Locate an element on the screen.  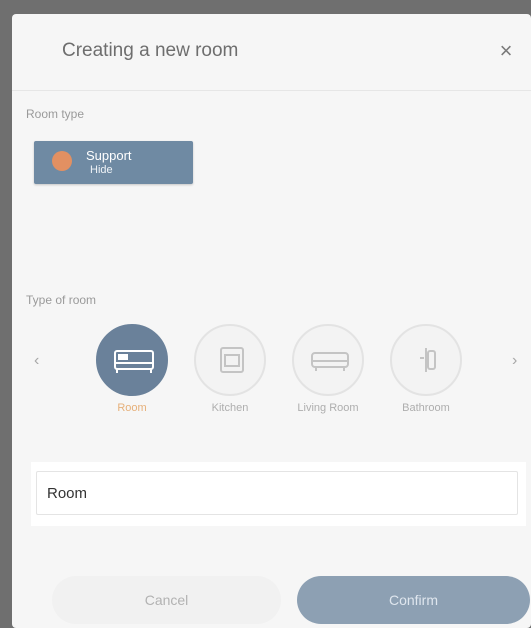
room-type-chip: Support Hide is located at coordinates (113, 162).